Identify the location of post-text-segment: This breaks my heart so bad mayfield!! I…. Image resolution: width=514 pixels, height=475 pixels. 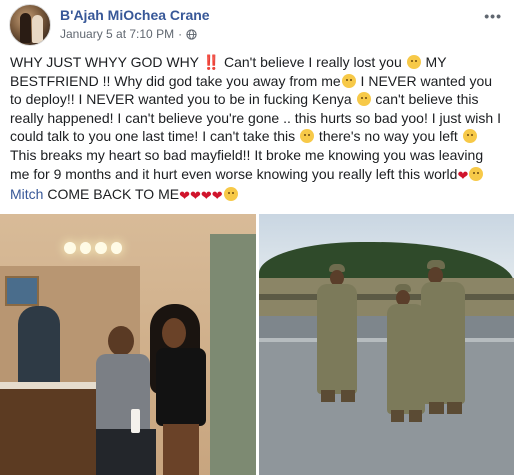
(247, 164).